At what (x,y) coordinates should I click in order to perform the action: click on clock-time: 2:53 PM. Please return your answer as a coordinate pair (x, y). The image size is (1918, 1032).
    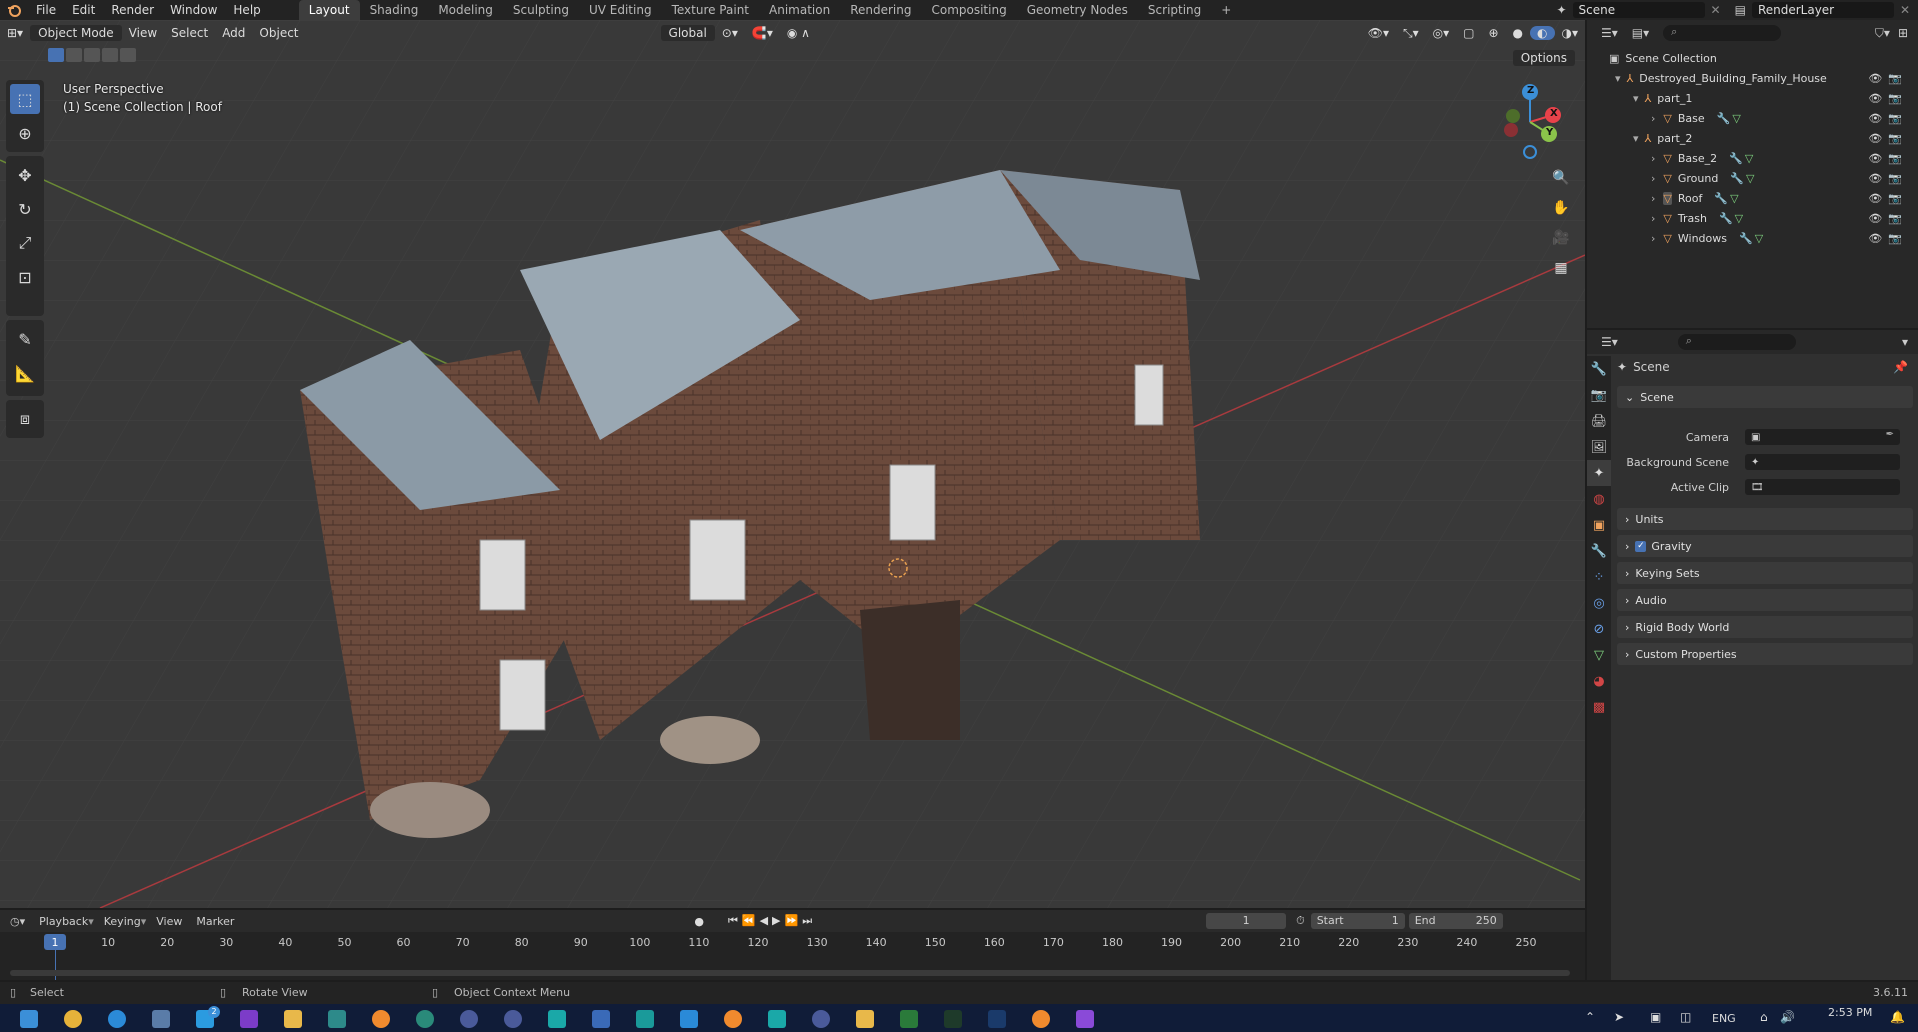
    Looking at the image, I should click on (1850, 1012).